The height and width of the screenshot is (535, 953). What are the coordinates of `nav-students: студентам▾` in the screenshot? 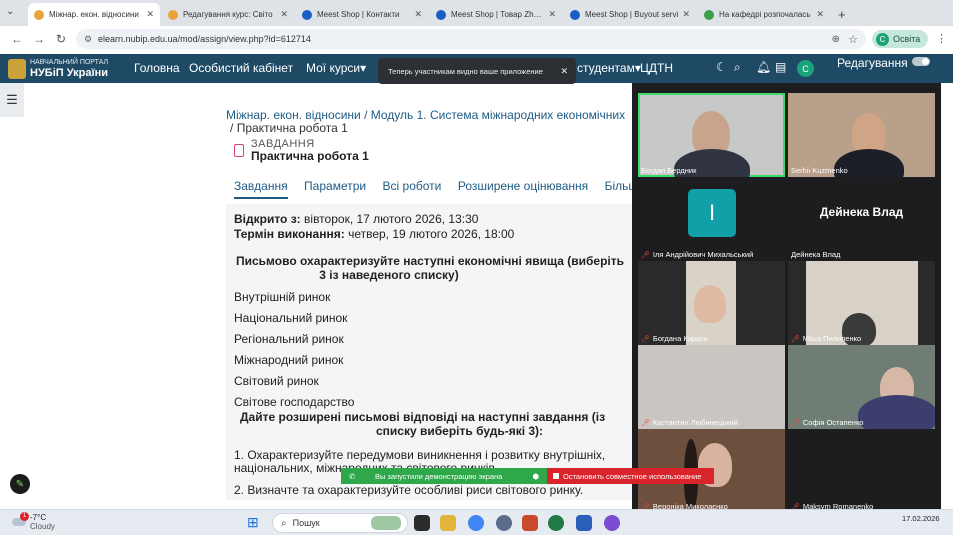 It's located at (609, 68).